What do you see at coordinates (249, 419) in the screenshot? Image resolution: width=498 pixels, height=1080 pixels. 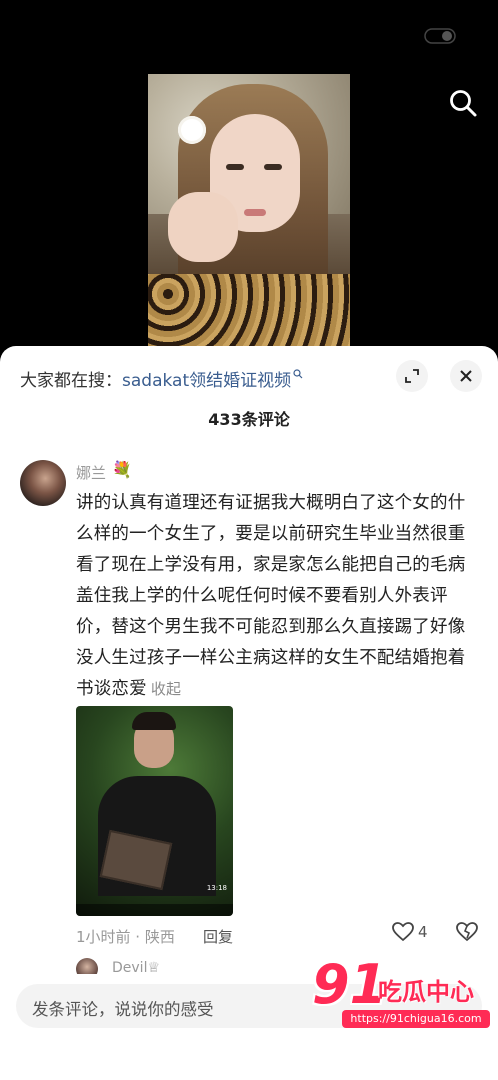 I see `comment-count: 433条评论` at bounding box center [249, 419].